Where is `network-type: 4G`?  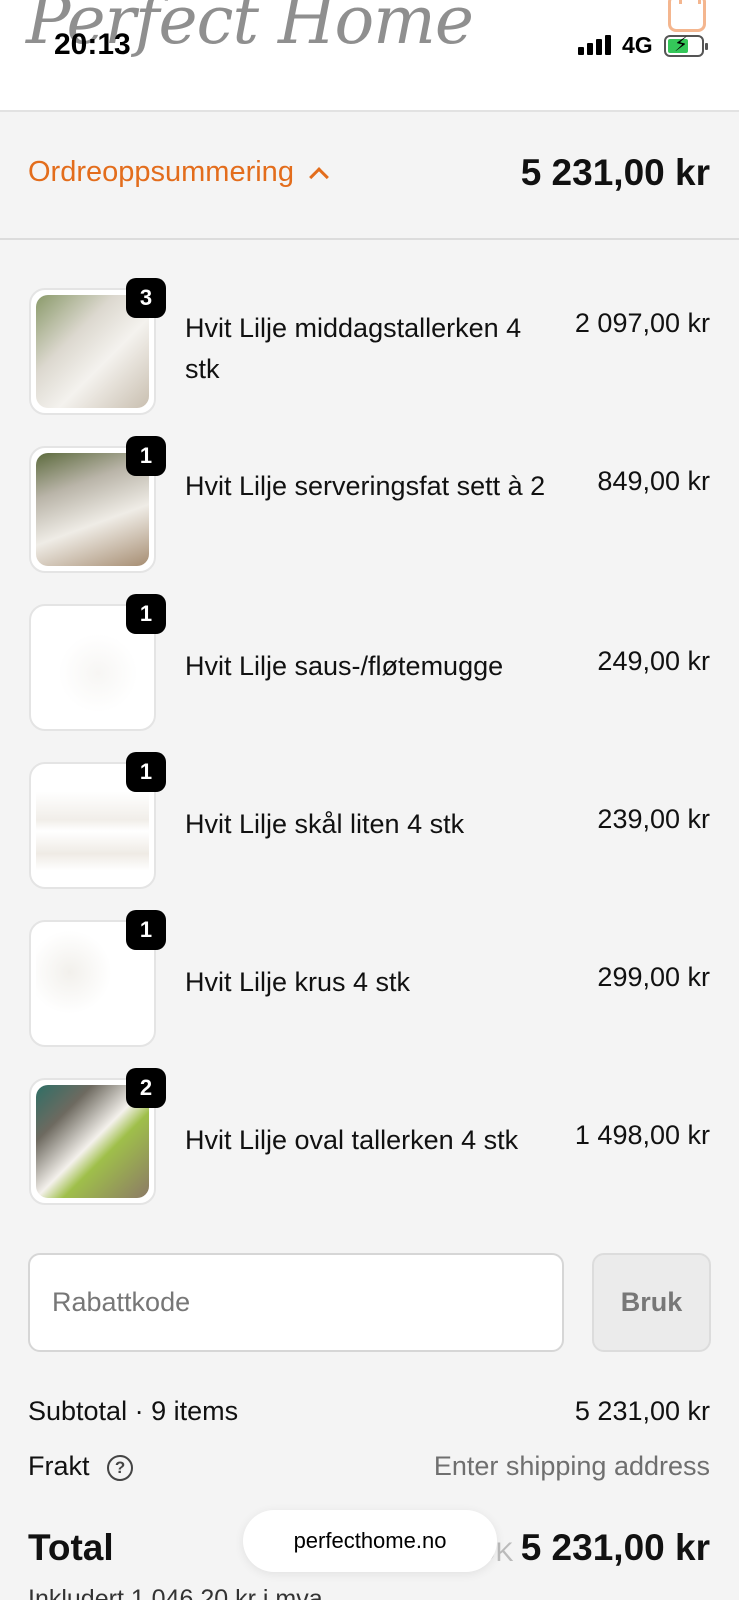 network-type: 4G is located at coordinates (637, 45).